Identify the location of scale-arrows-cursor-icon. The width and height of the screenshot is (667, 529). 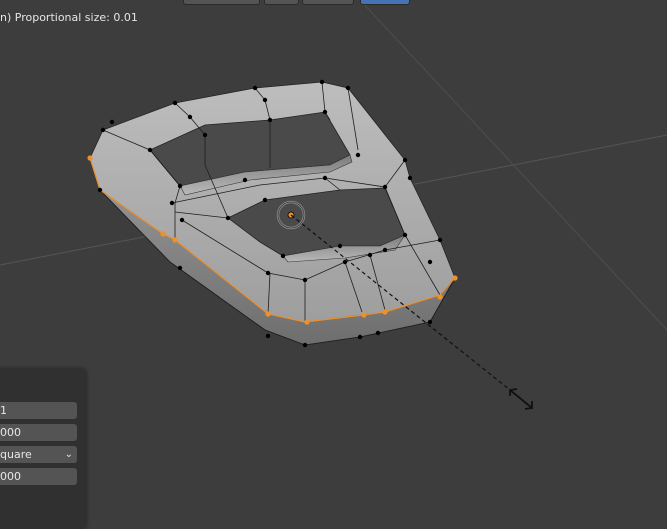
(521, 399).